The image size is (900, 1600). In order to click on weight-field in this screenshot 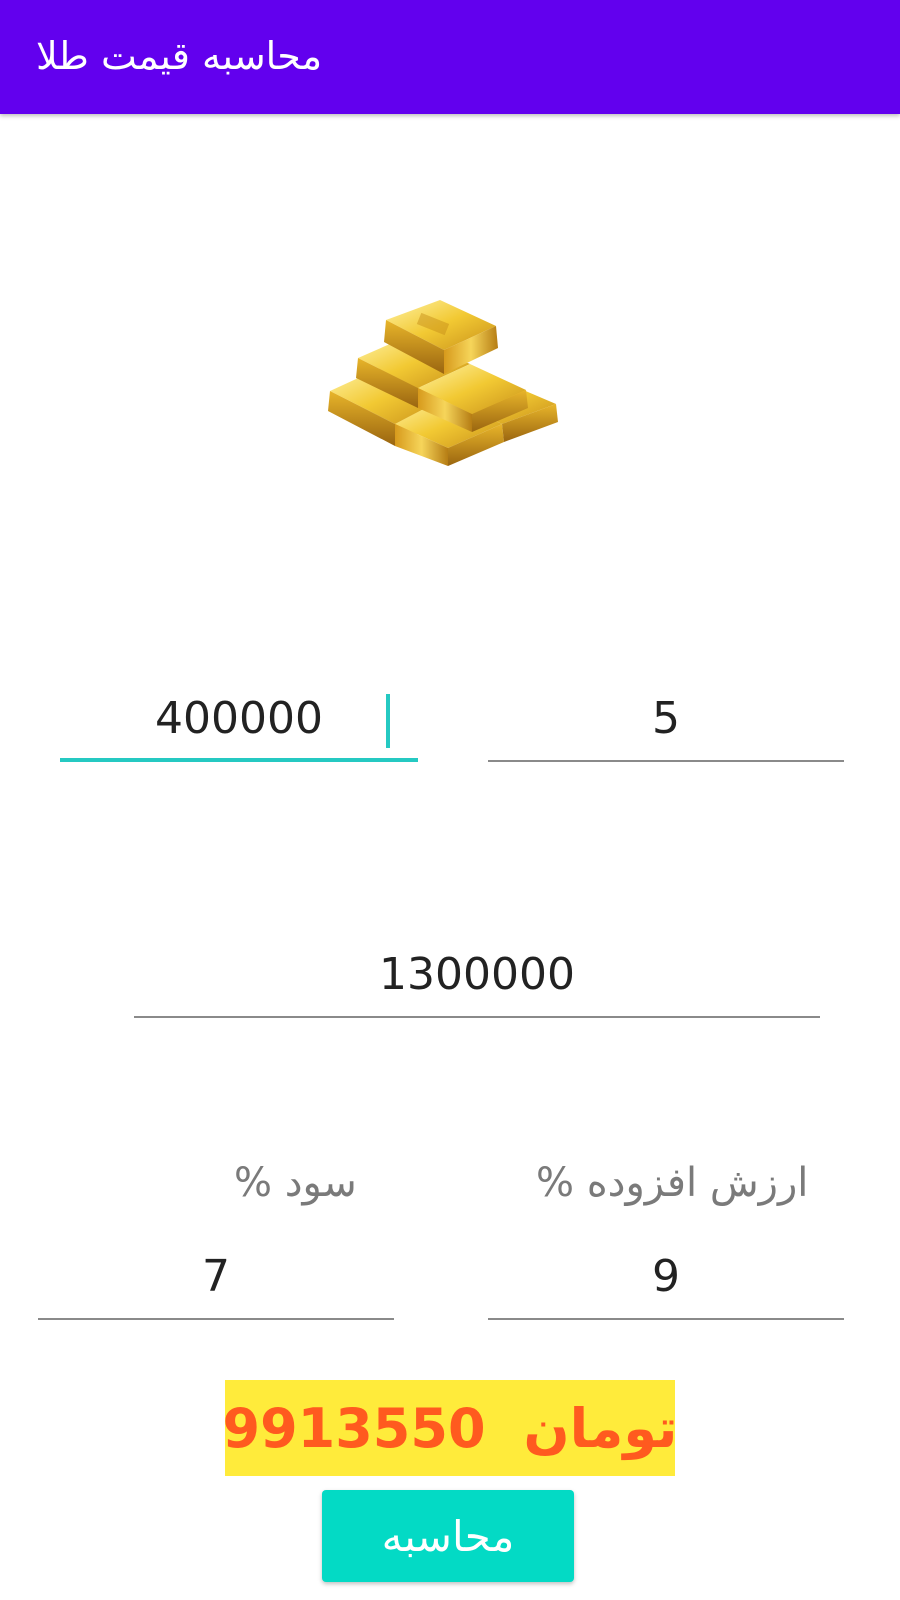, I will do `click(666, 722)`.